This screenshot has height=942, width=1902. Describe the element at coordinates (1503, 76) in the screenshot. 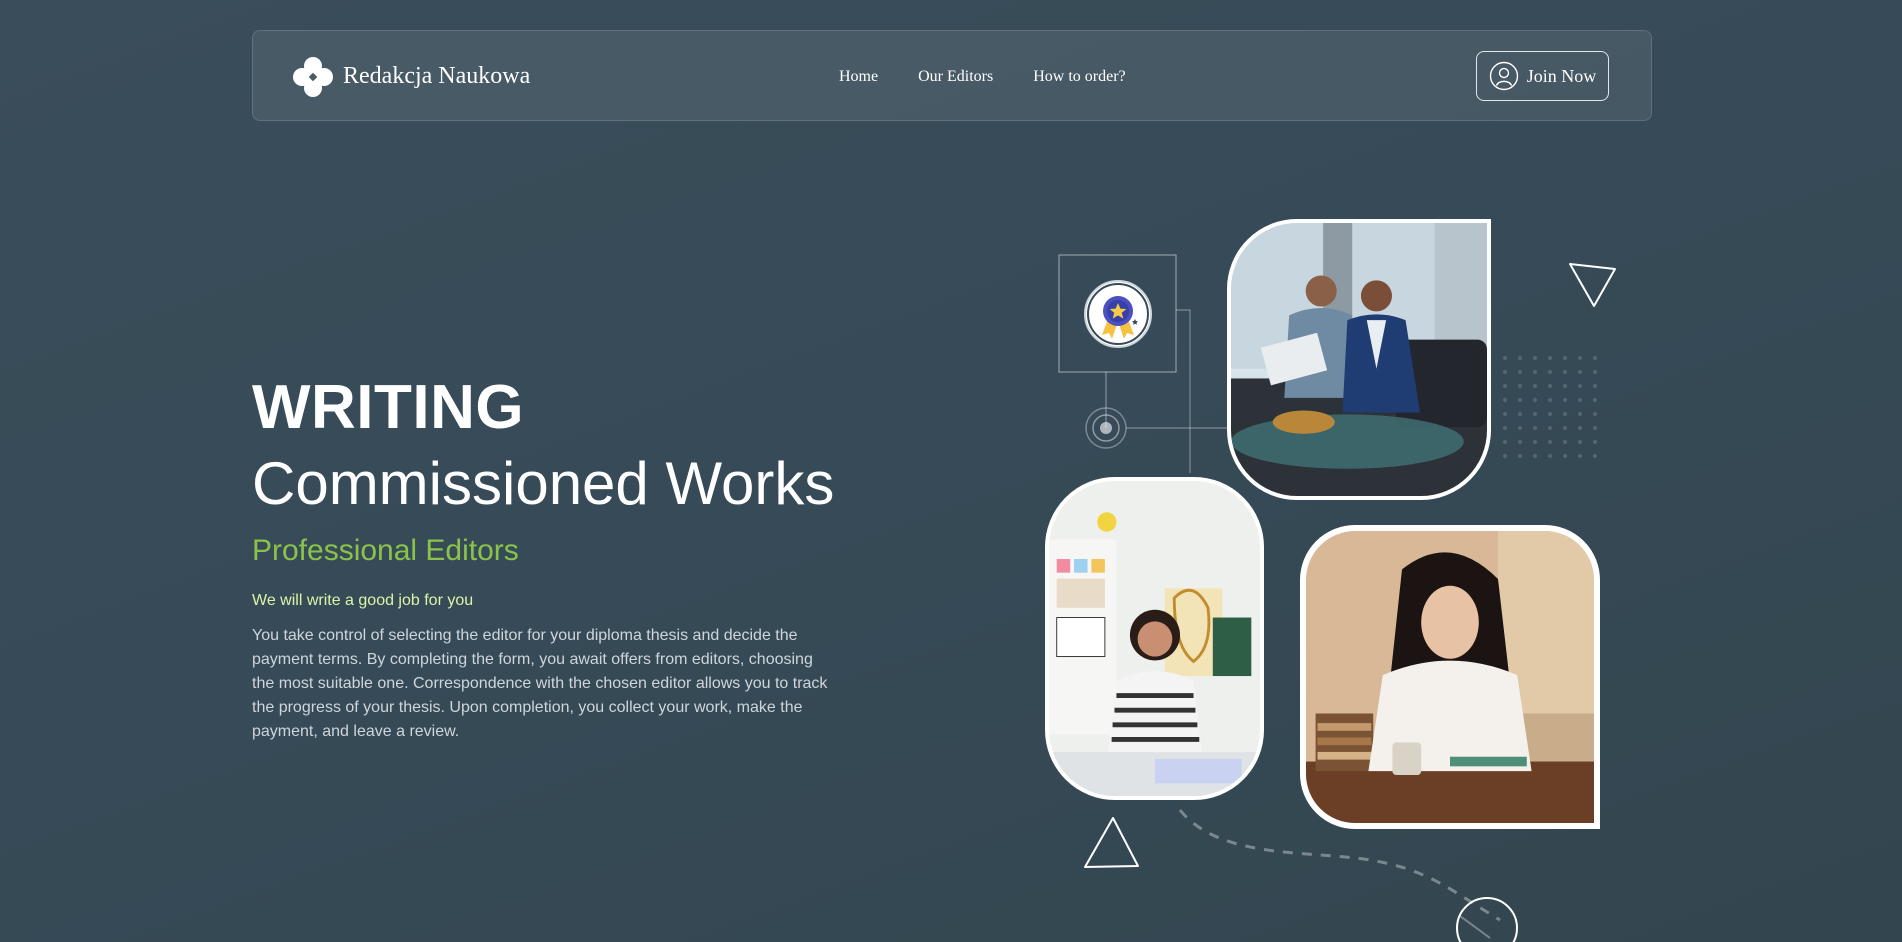

I see `user-circle-icon` at that location.